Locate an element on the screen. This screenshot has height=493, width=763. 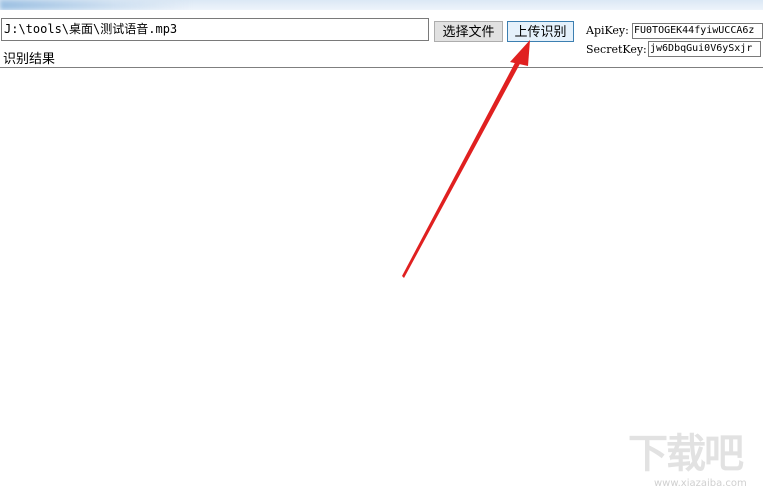
watermark-logo: 下载吧 www.xiazaiba.com is located at coordinates (692, 461).